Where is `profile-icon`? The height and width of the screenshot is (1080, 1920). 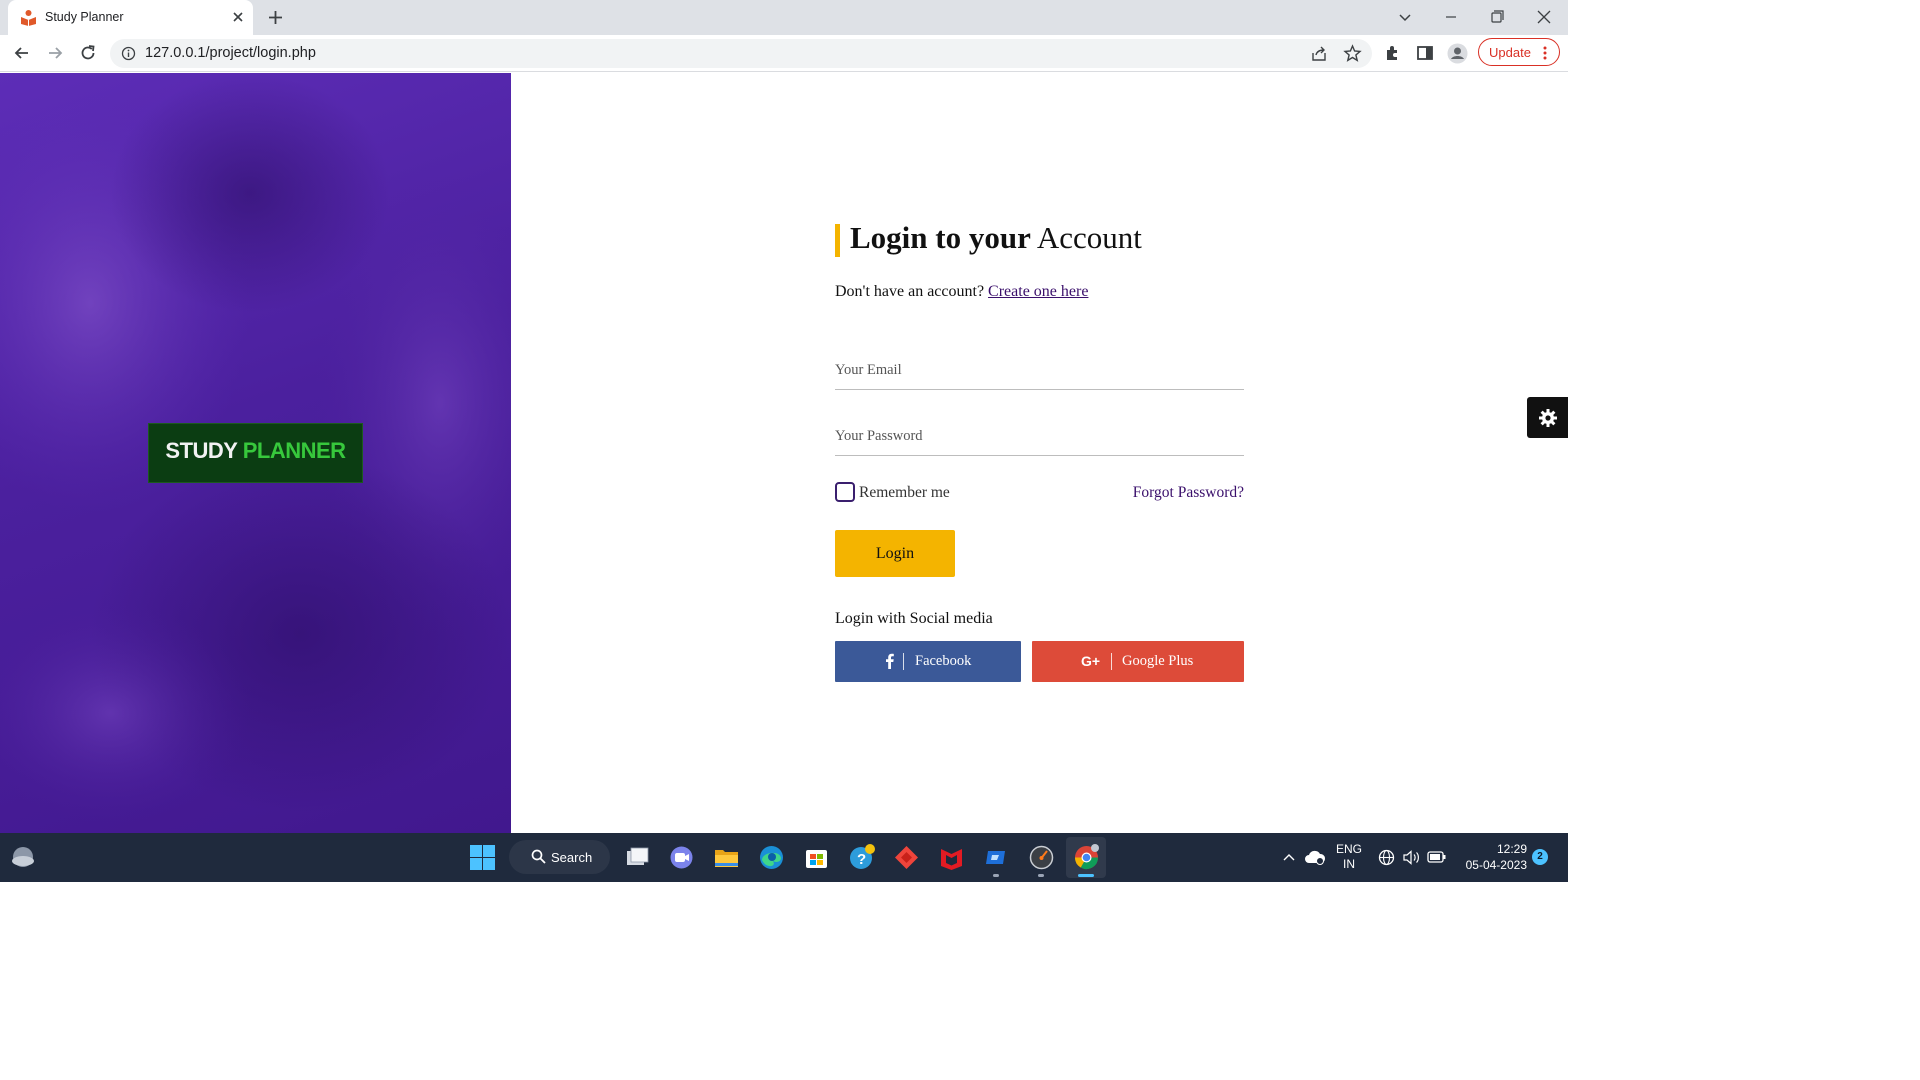 profile-icon is located at coordinates (1457, 53).